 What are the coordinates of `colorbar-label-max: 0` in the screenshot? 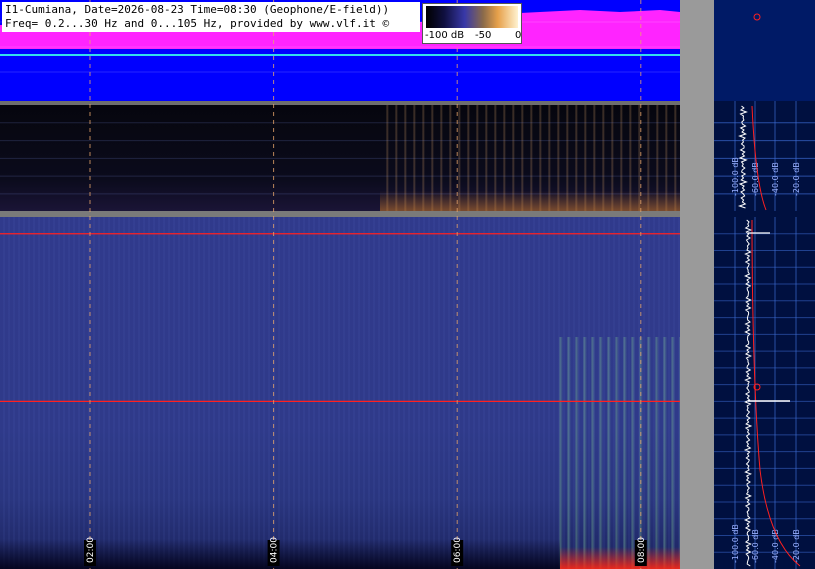 It's located at (518, 35).